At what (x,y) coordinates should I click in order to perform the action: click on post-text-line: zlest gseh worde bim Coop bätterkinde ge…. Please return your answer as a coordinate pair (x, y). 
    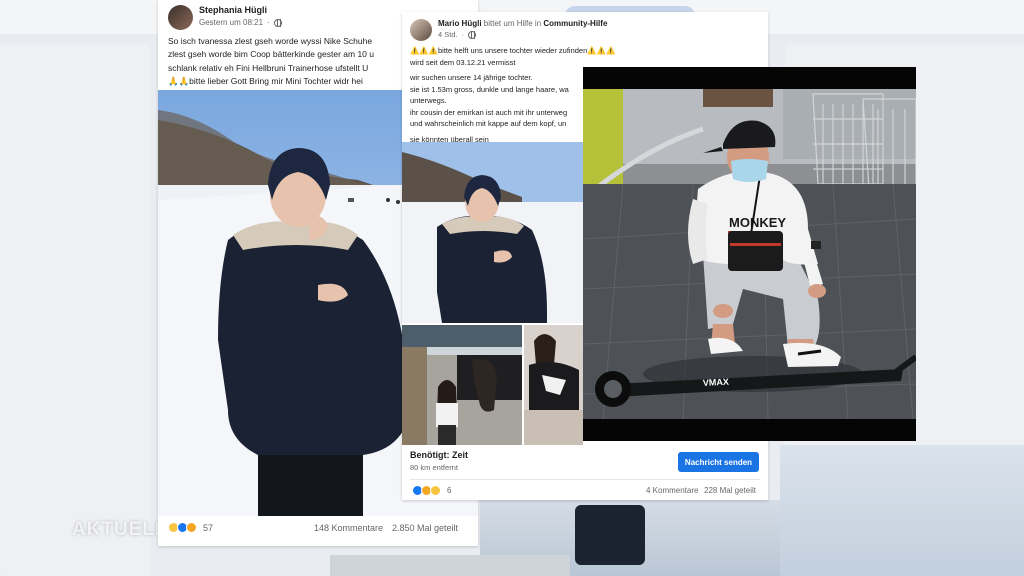
    Looking at the image, I should click on (271, 54).